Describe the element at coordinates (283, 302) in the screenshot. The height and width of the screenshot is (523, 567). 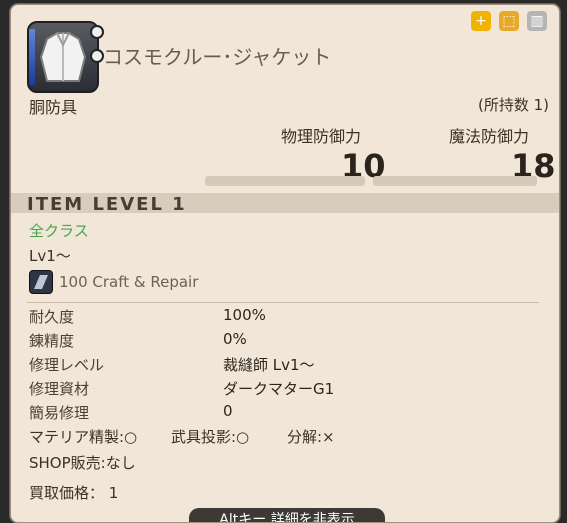
I see `divider` at that location.